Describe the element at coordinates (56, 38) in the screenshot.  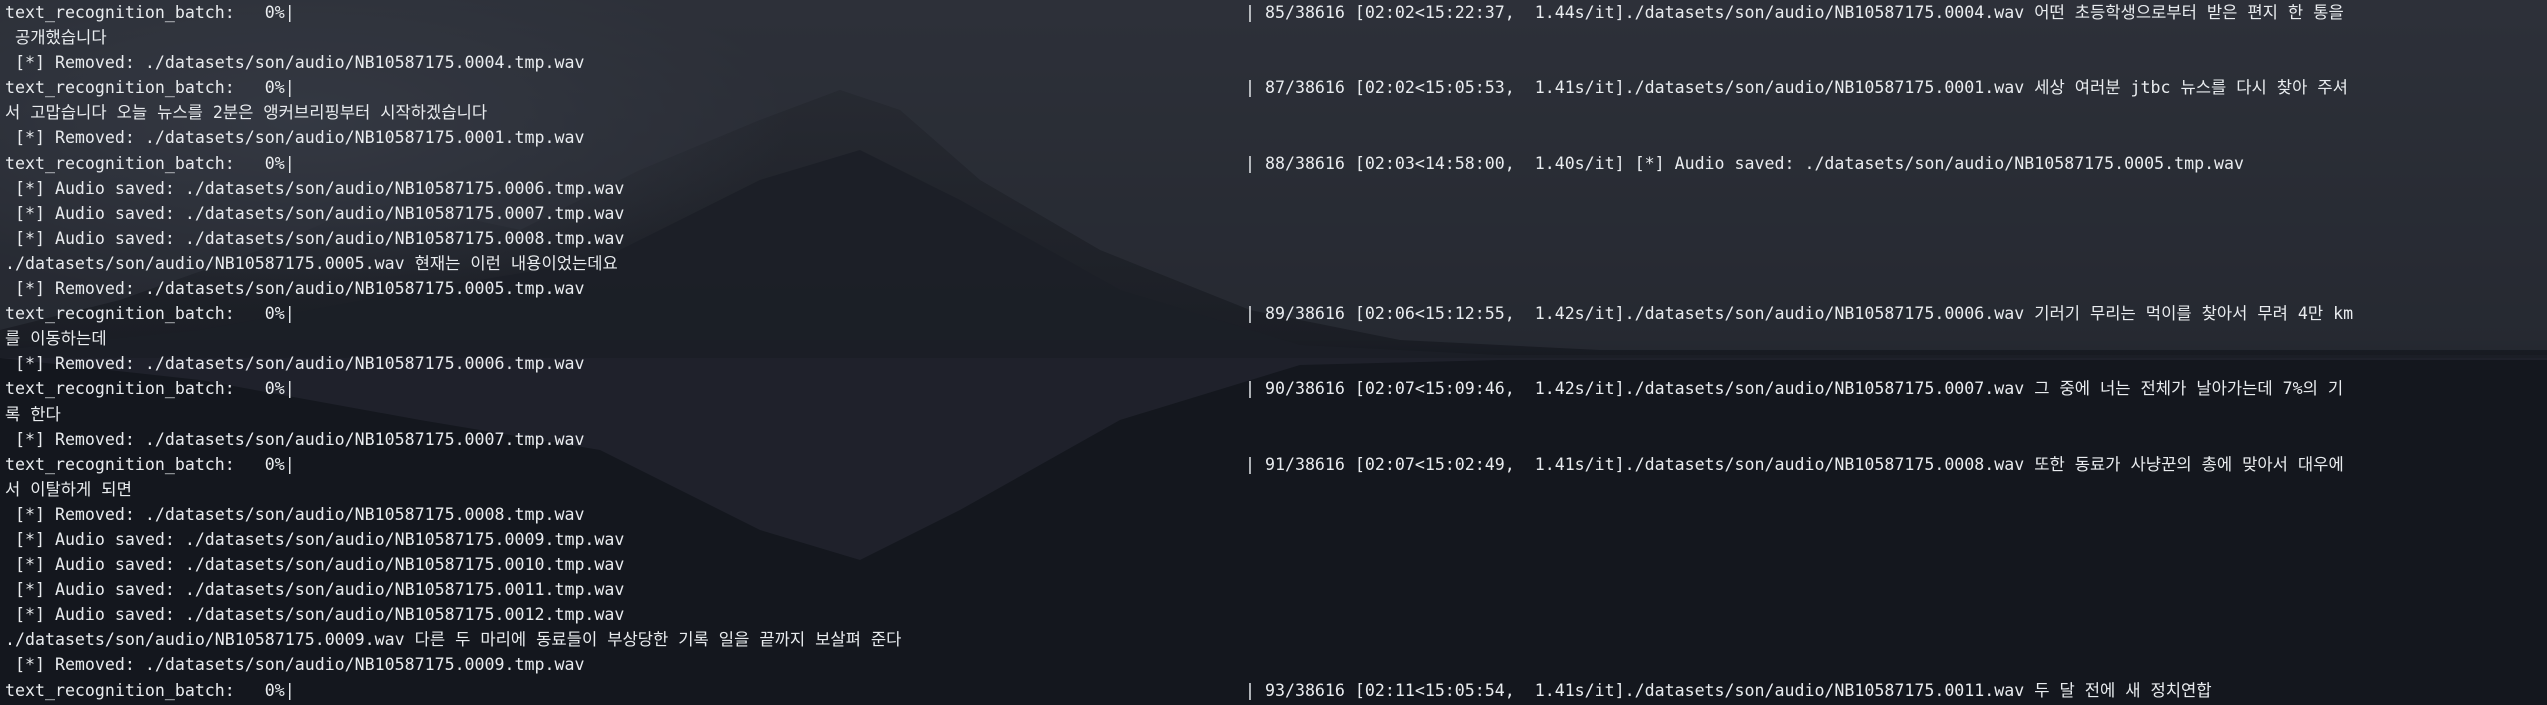
I see `terminal-line-left-text: 공개했습니다` at that location.